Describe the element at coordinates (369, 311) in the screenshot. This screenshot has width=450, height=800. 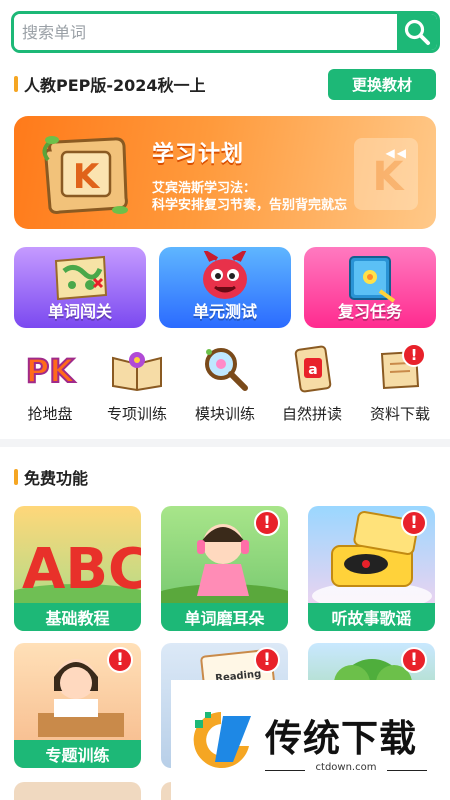
I see `review-task-label: 复习任务` at that location.